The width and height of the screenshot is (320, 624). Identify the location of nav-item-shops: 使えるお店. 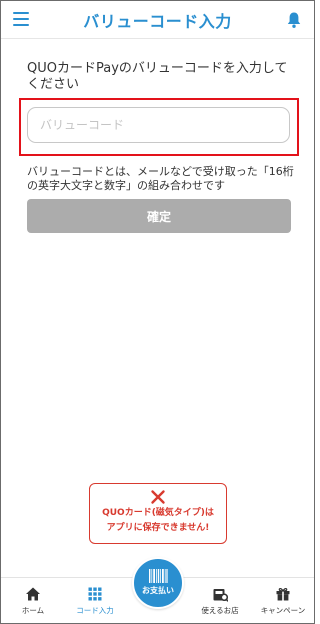
(220, 601).